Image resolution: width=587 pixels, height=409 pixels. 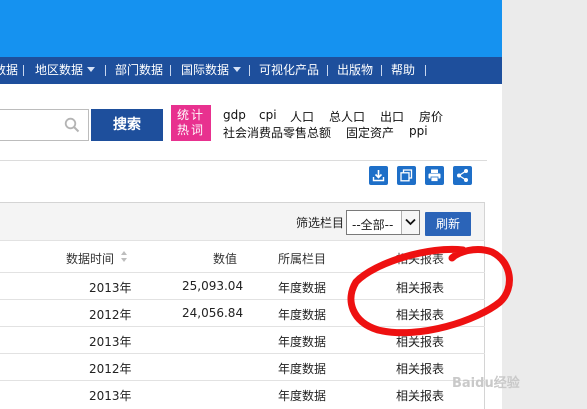 I want to click on hot-word-link: ppi, so click(x=418, y=131).